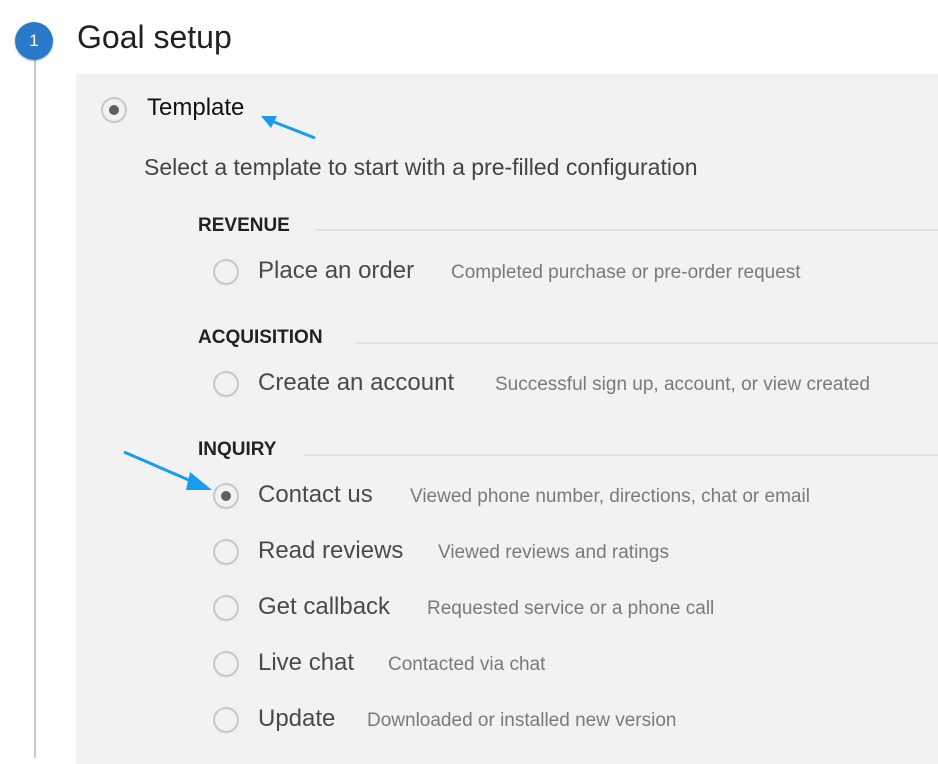 The height and width of the screenshot is (764, 938). I want to click on option-label-read-reviews: Read reviews, so click(330, 551).